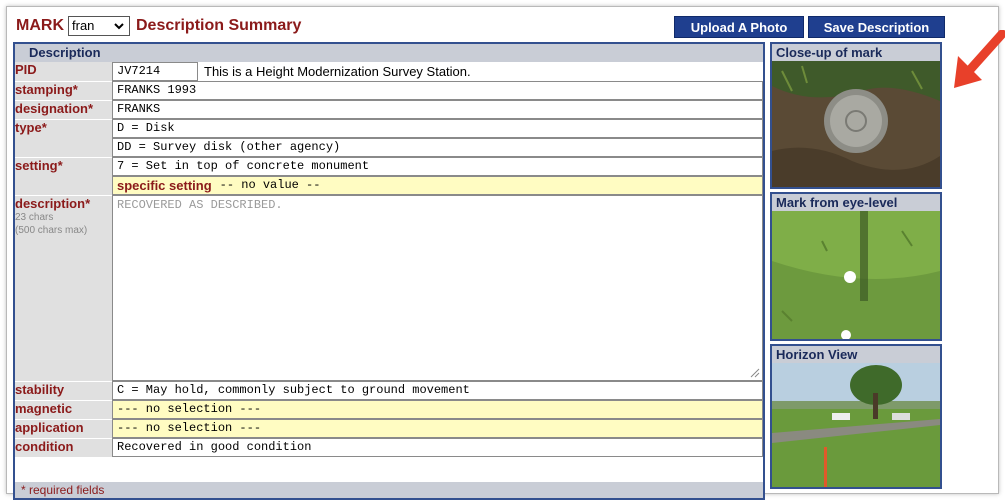  I want to click on row-designation: designation* FRANKS, so click(389, 110).